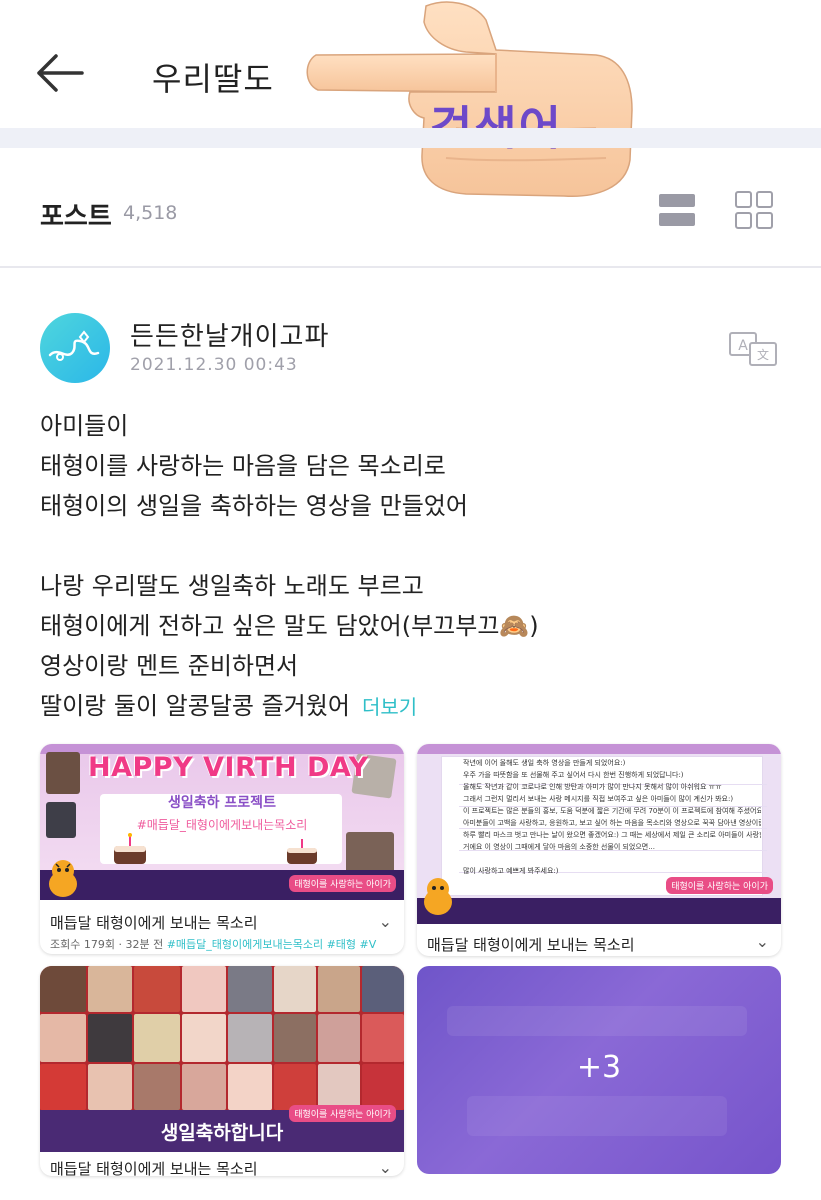 The image size is (821, 1200). I want to click on grid-view-icon, so click(754, 210).